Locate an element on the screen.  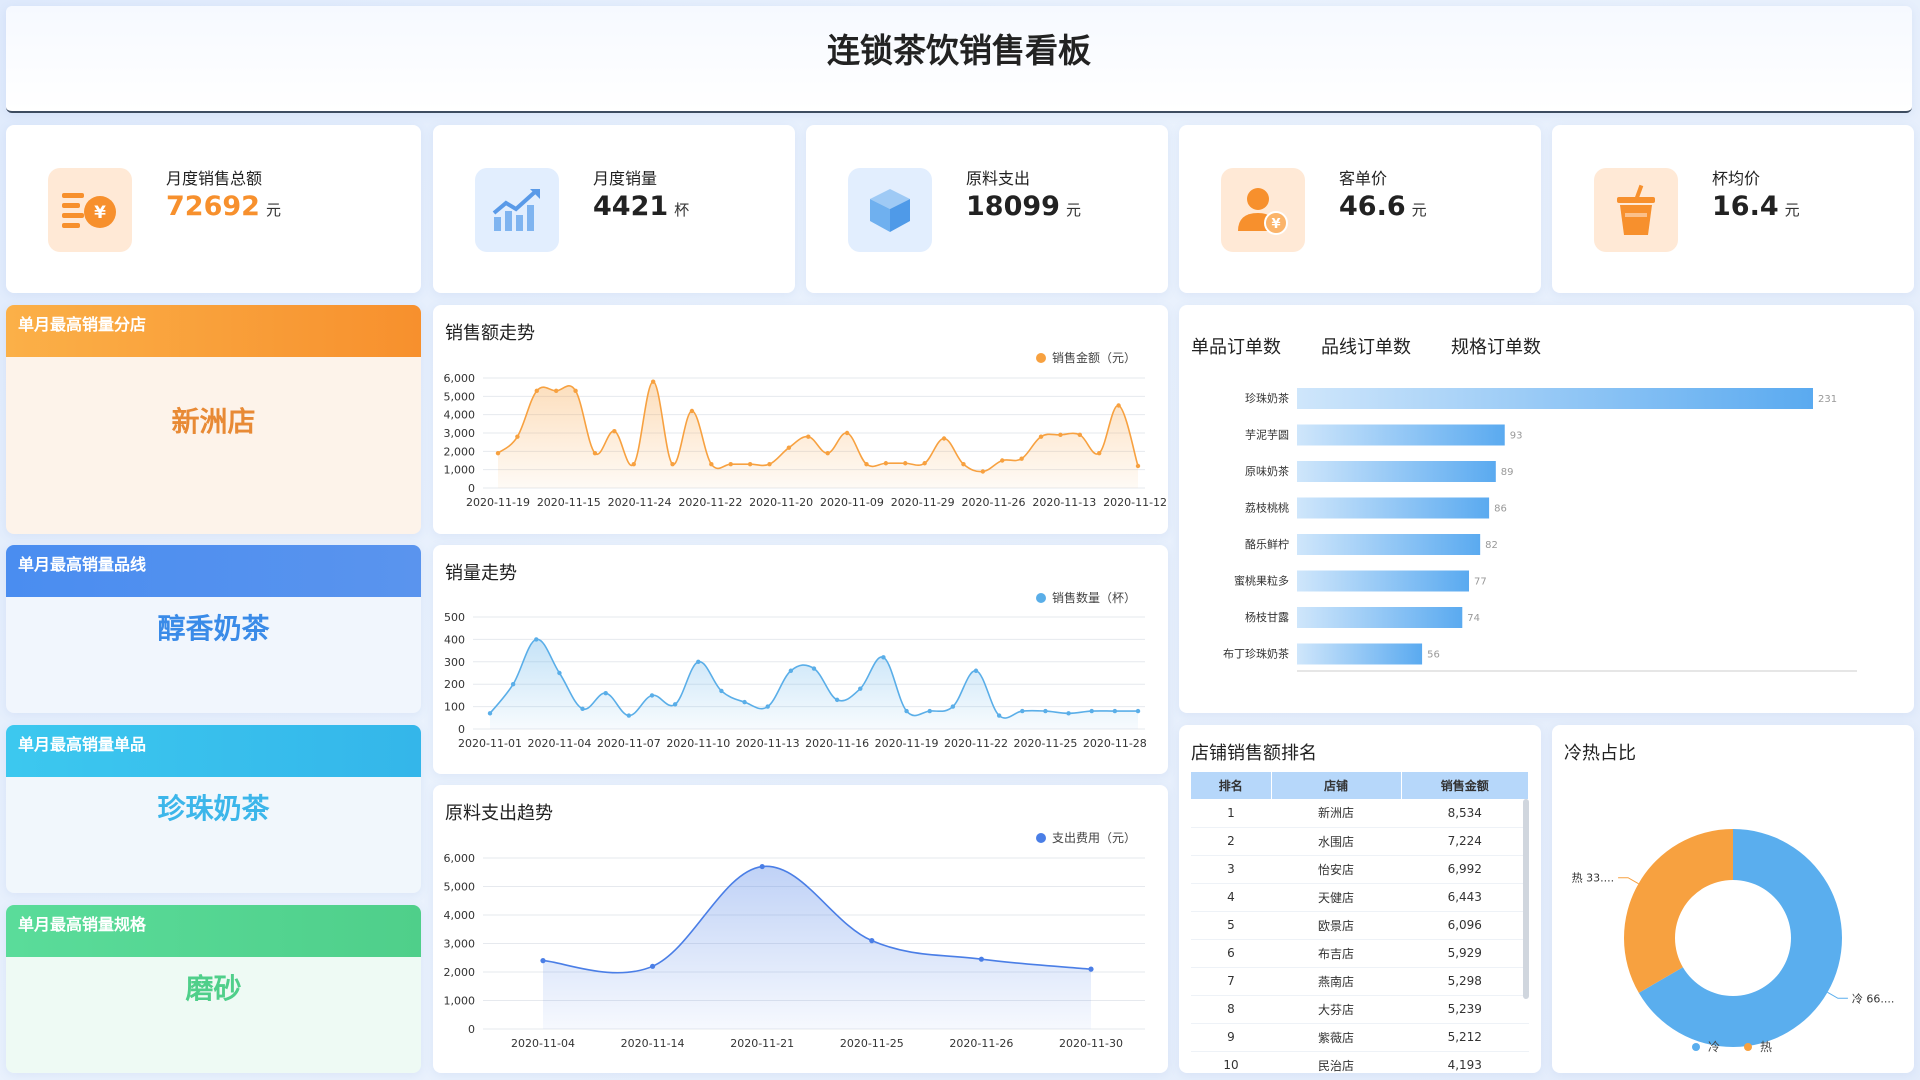
header: 连锁茶饮销售看板 is located at coordinates (959, 59).